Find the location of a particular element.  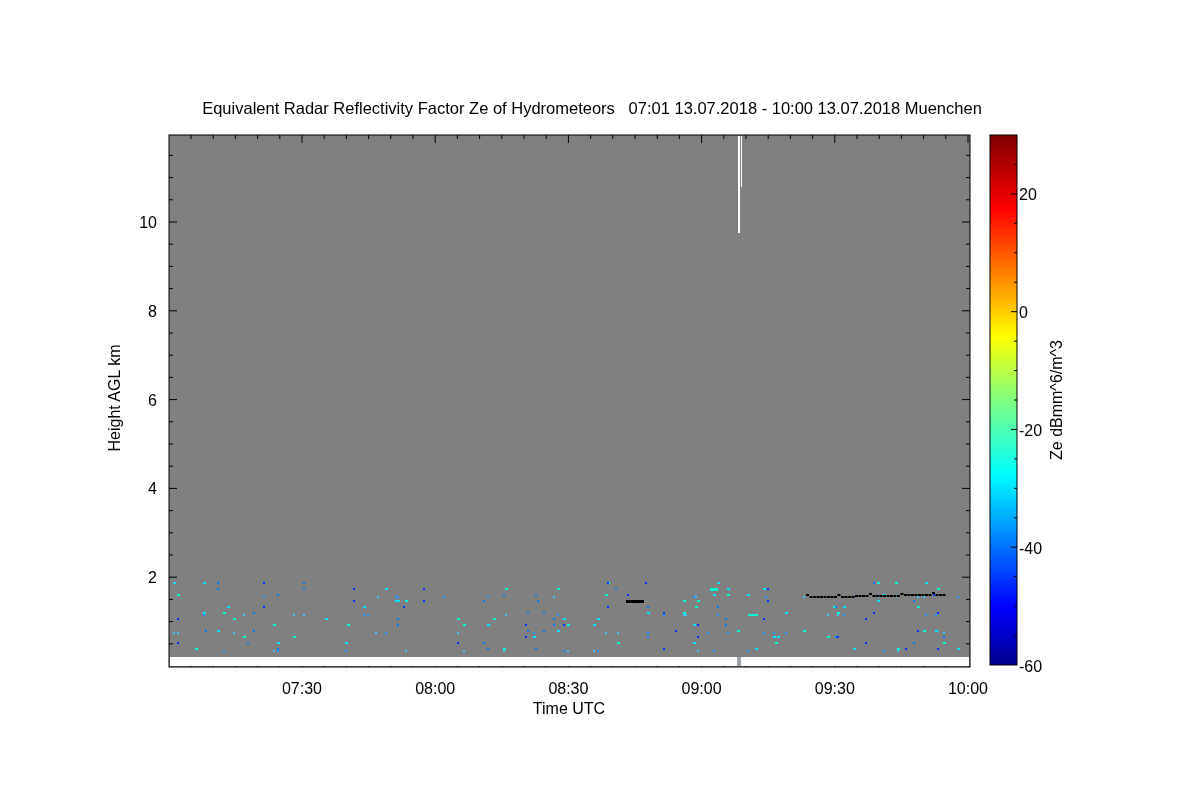

colorbar-label: Ze dBmm^6/m^3 is located at coordinates (1056, 400).